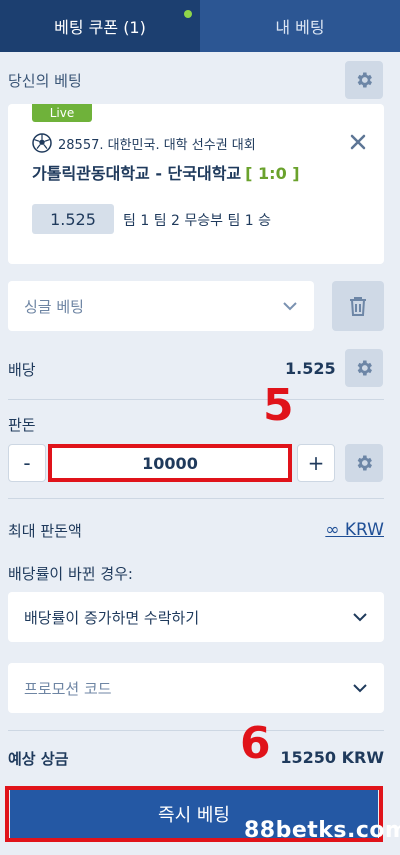  I want to click on bet-type-select: 싱글 베팅, so click(161, 306).